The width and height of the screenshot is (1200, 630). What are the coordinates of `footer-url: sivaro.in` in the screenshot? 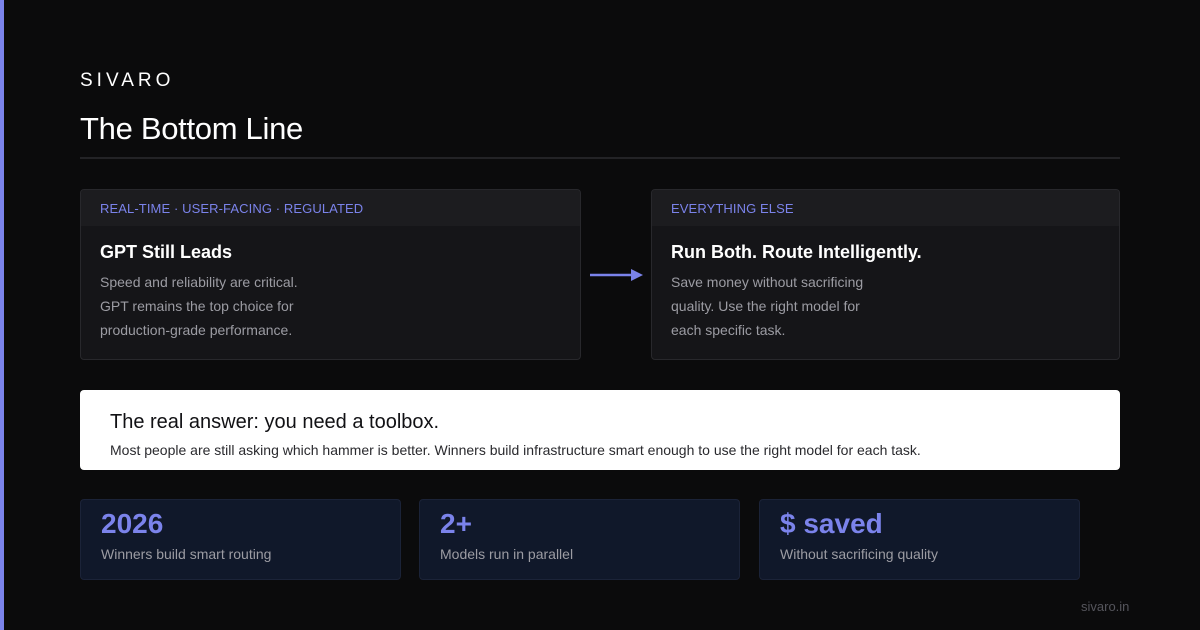 It's located at (1105, 607).